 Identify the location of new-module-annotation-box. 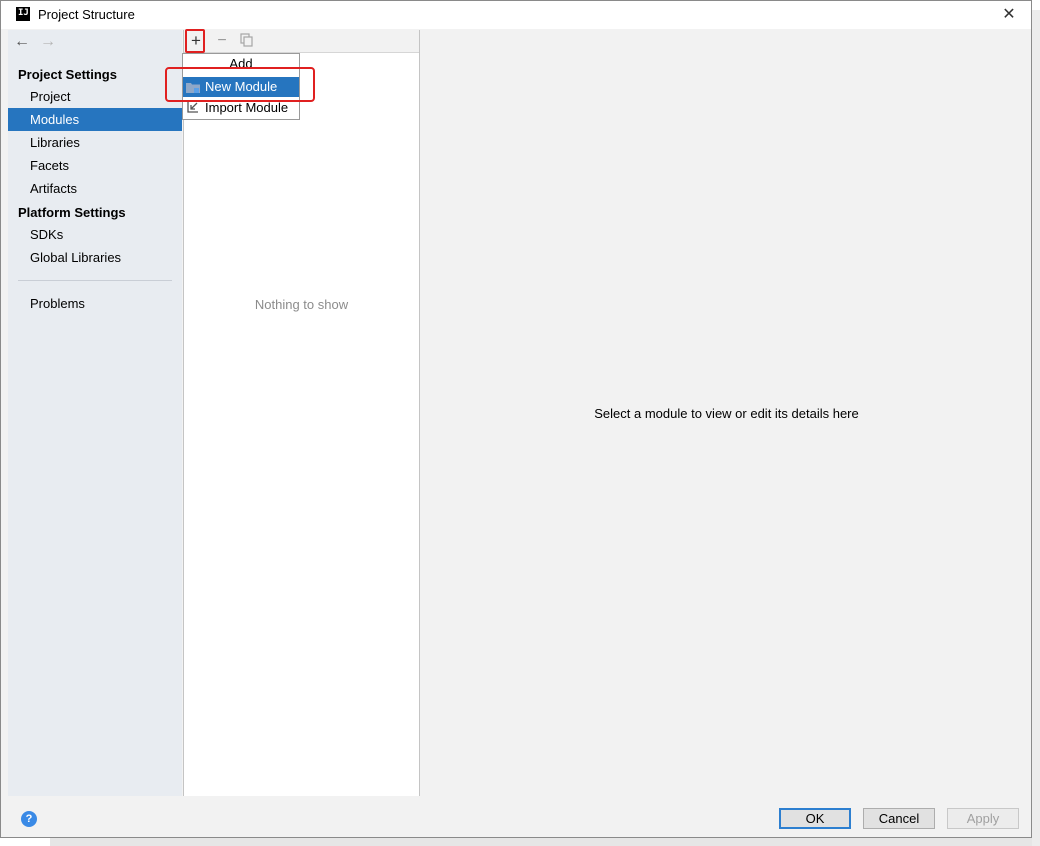
(240, 84).